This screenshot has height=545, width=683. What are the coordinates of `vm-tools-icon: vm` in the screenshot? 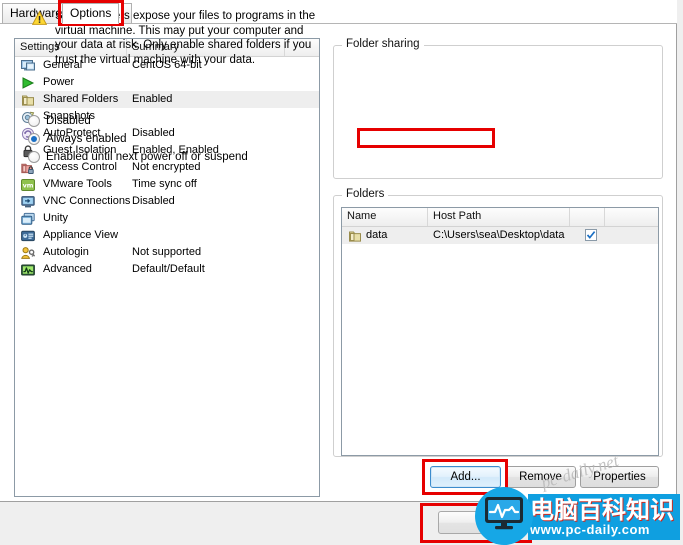 It's located at (28, 185).